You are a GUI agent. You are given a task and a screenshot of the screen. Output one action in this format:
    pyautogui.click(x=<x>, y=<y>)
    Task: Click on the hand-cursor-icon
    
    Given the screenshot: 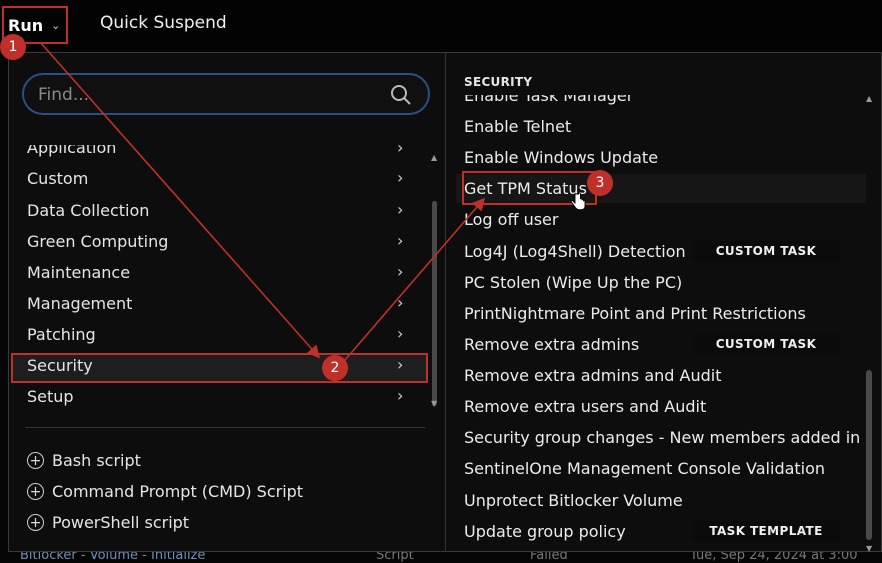 What is the action you would take?
    pyautogui.click(x=578, y=201)
    